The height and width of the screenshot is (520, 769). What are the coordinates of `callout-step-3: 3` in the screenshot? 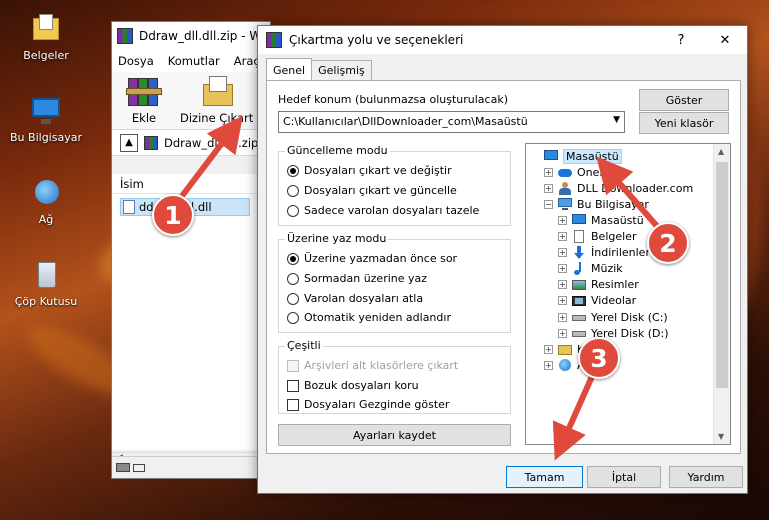 It's located at (599, 358).